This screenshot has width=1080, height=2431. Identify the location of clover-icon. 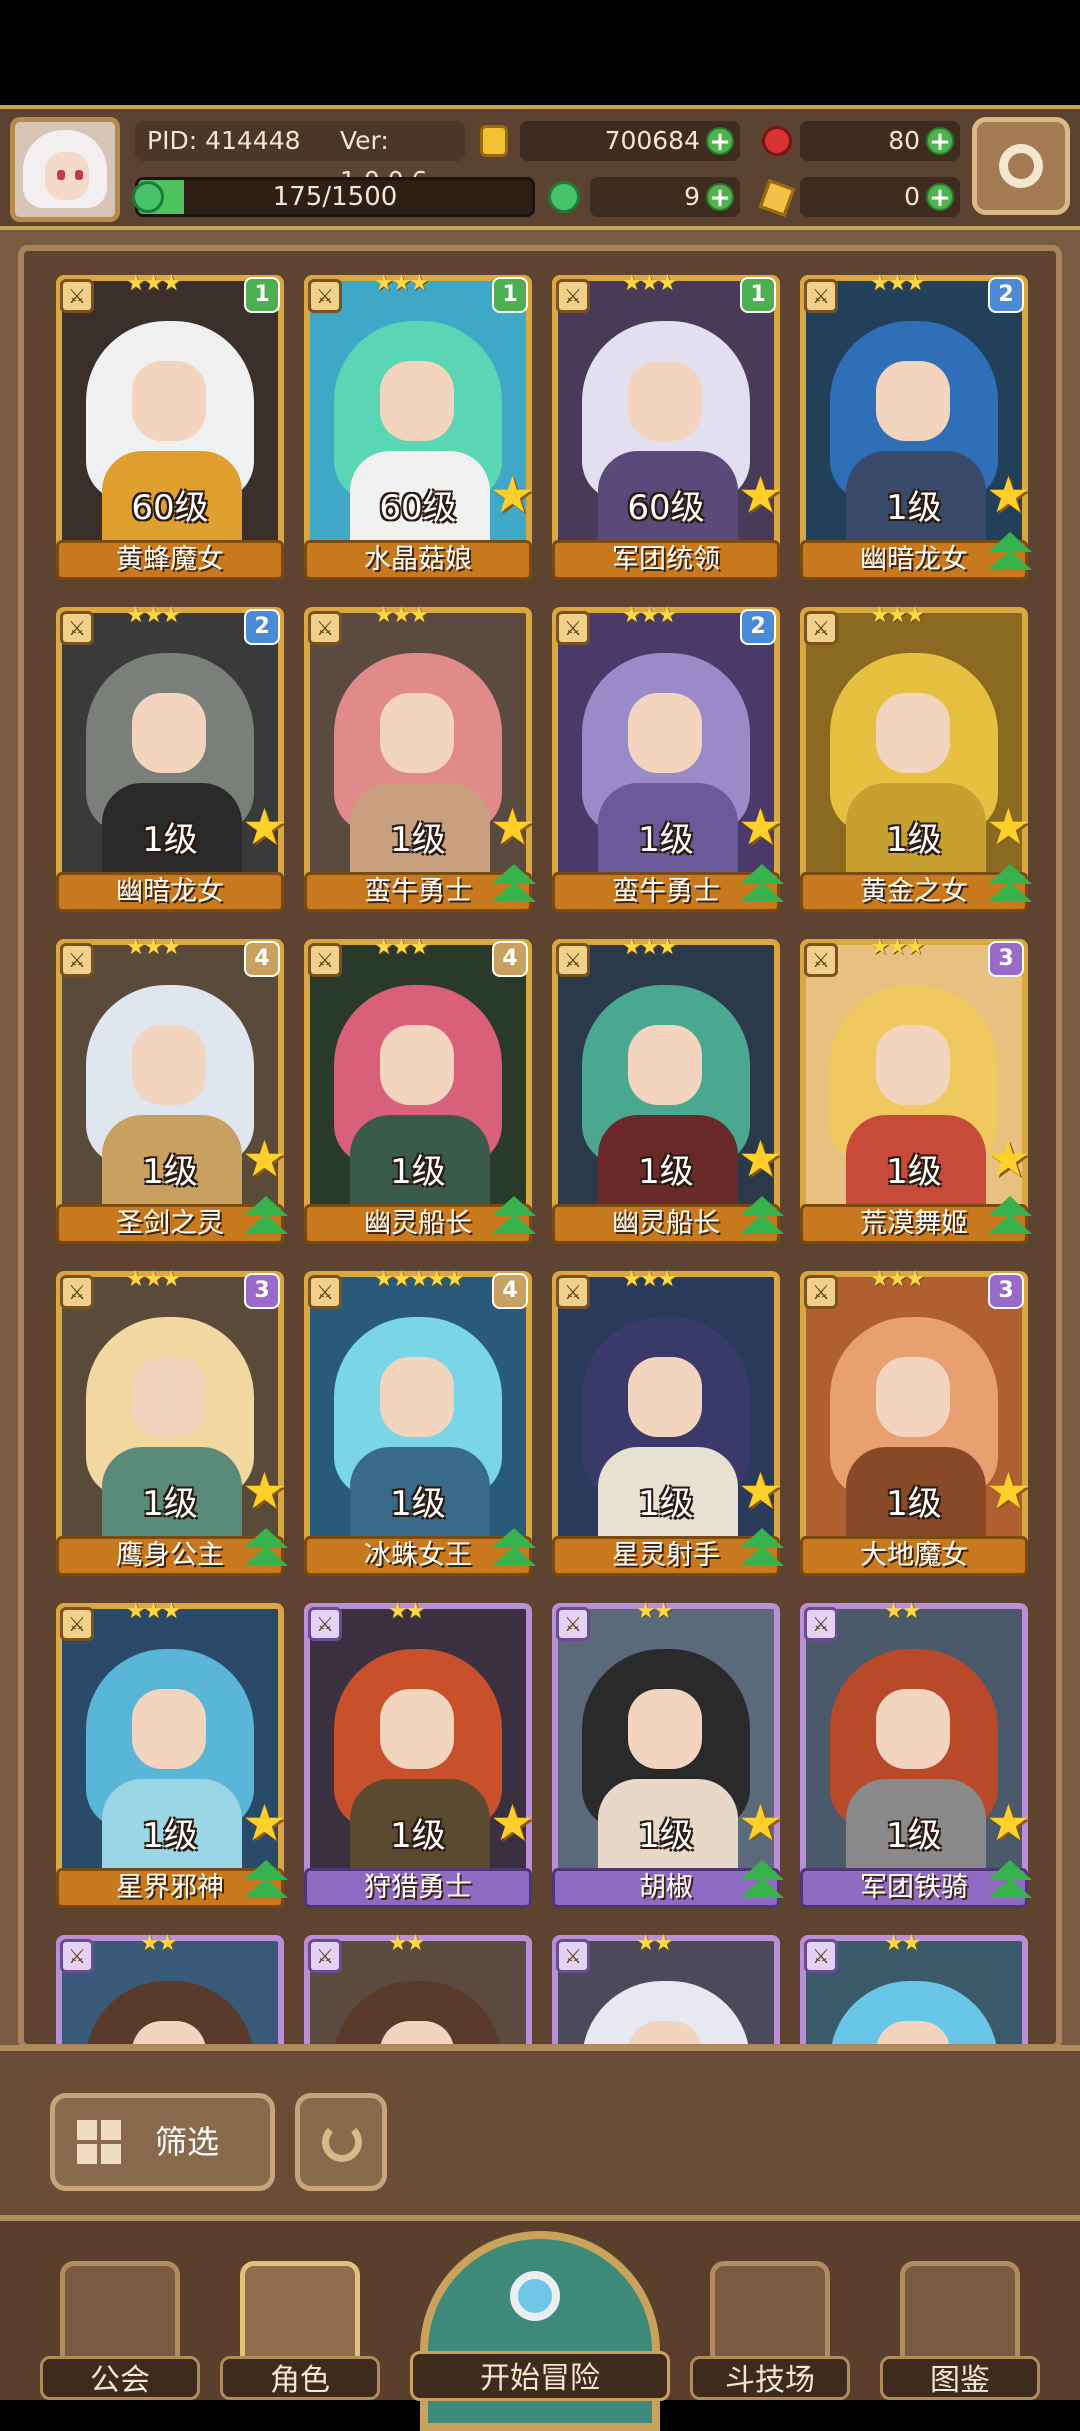
(564, 197).